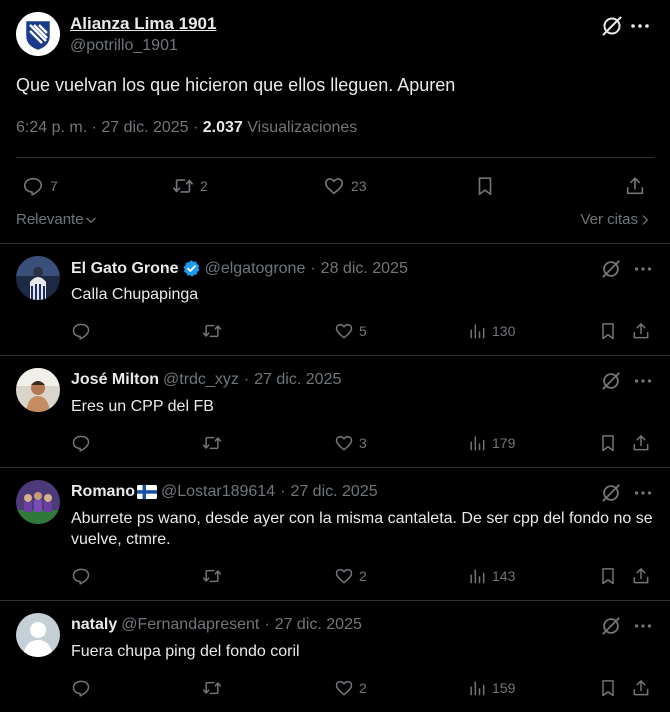 This screenshot has width=670, height=712. What do you see at coordinates (491, 331) in the screenshot?
I see `views-button: 130` at bounding box center [491, 331].